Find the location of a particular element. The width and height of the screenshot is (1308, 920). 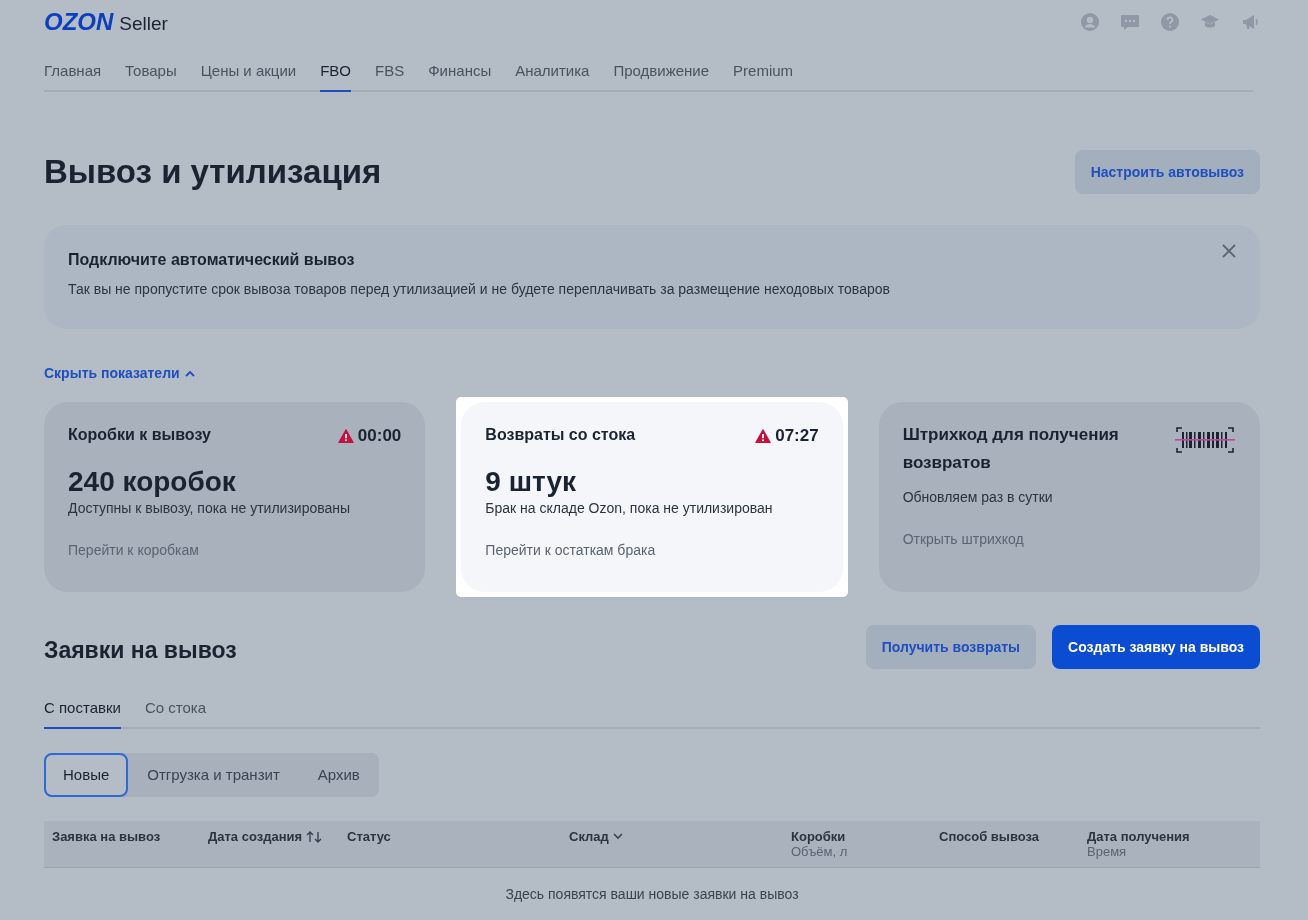

nav-tab: Финансы is located at coordinates (460, 68).